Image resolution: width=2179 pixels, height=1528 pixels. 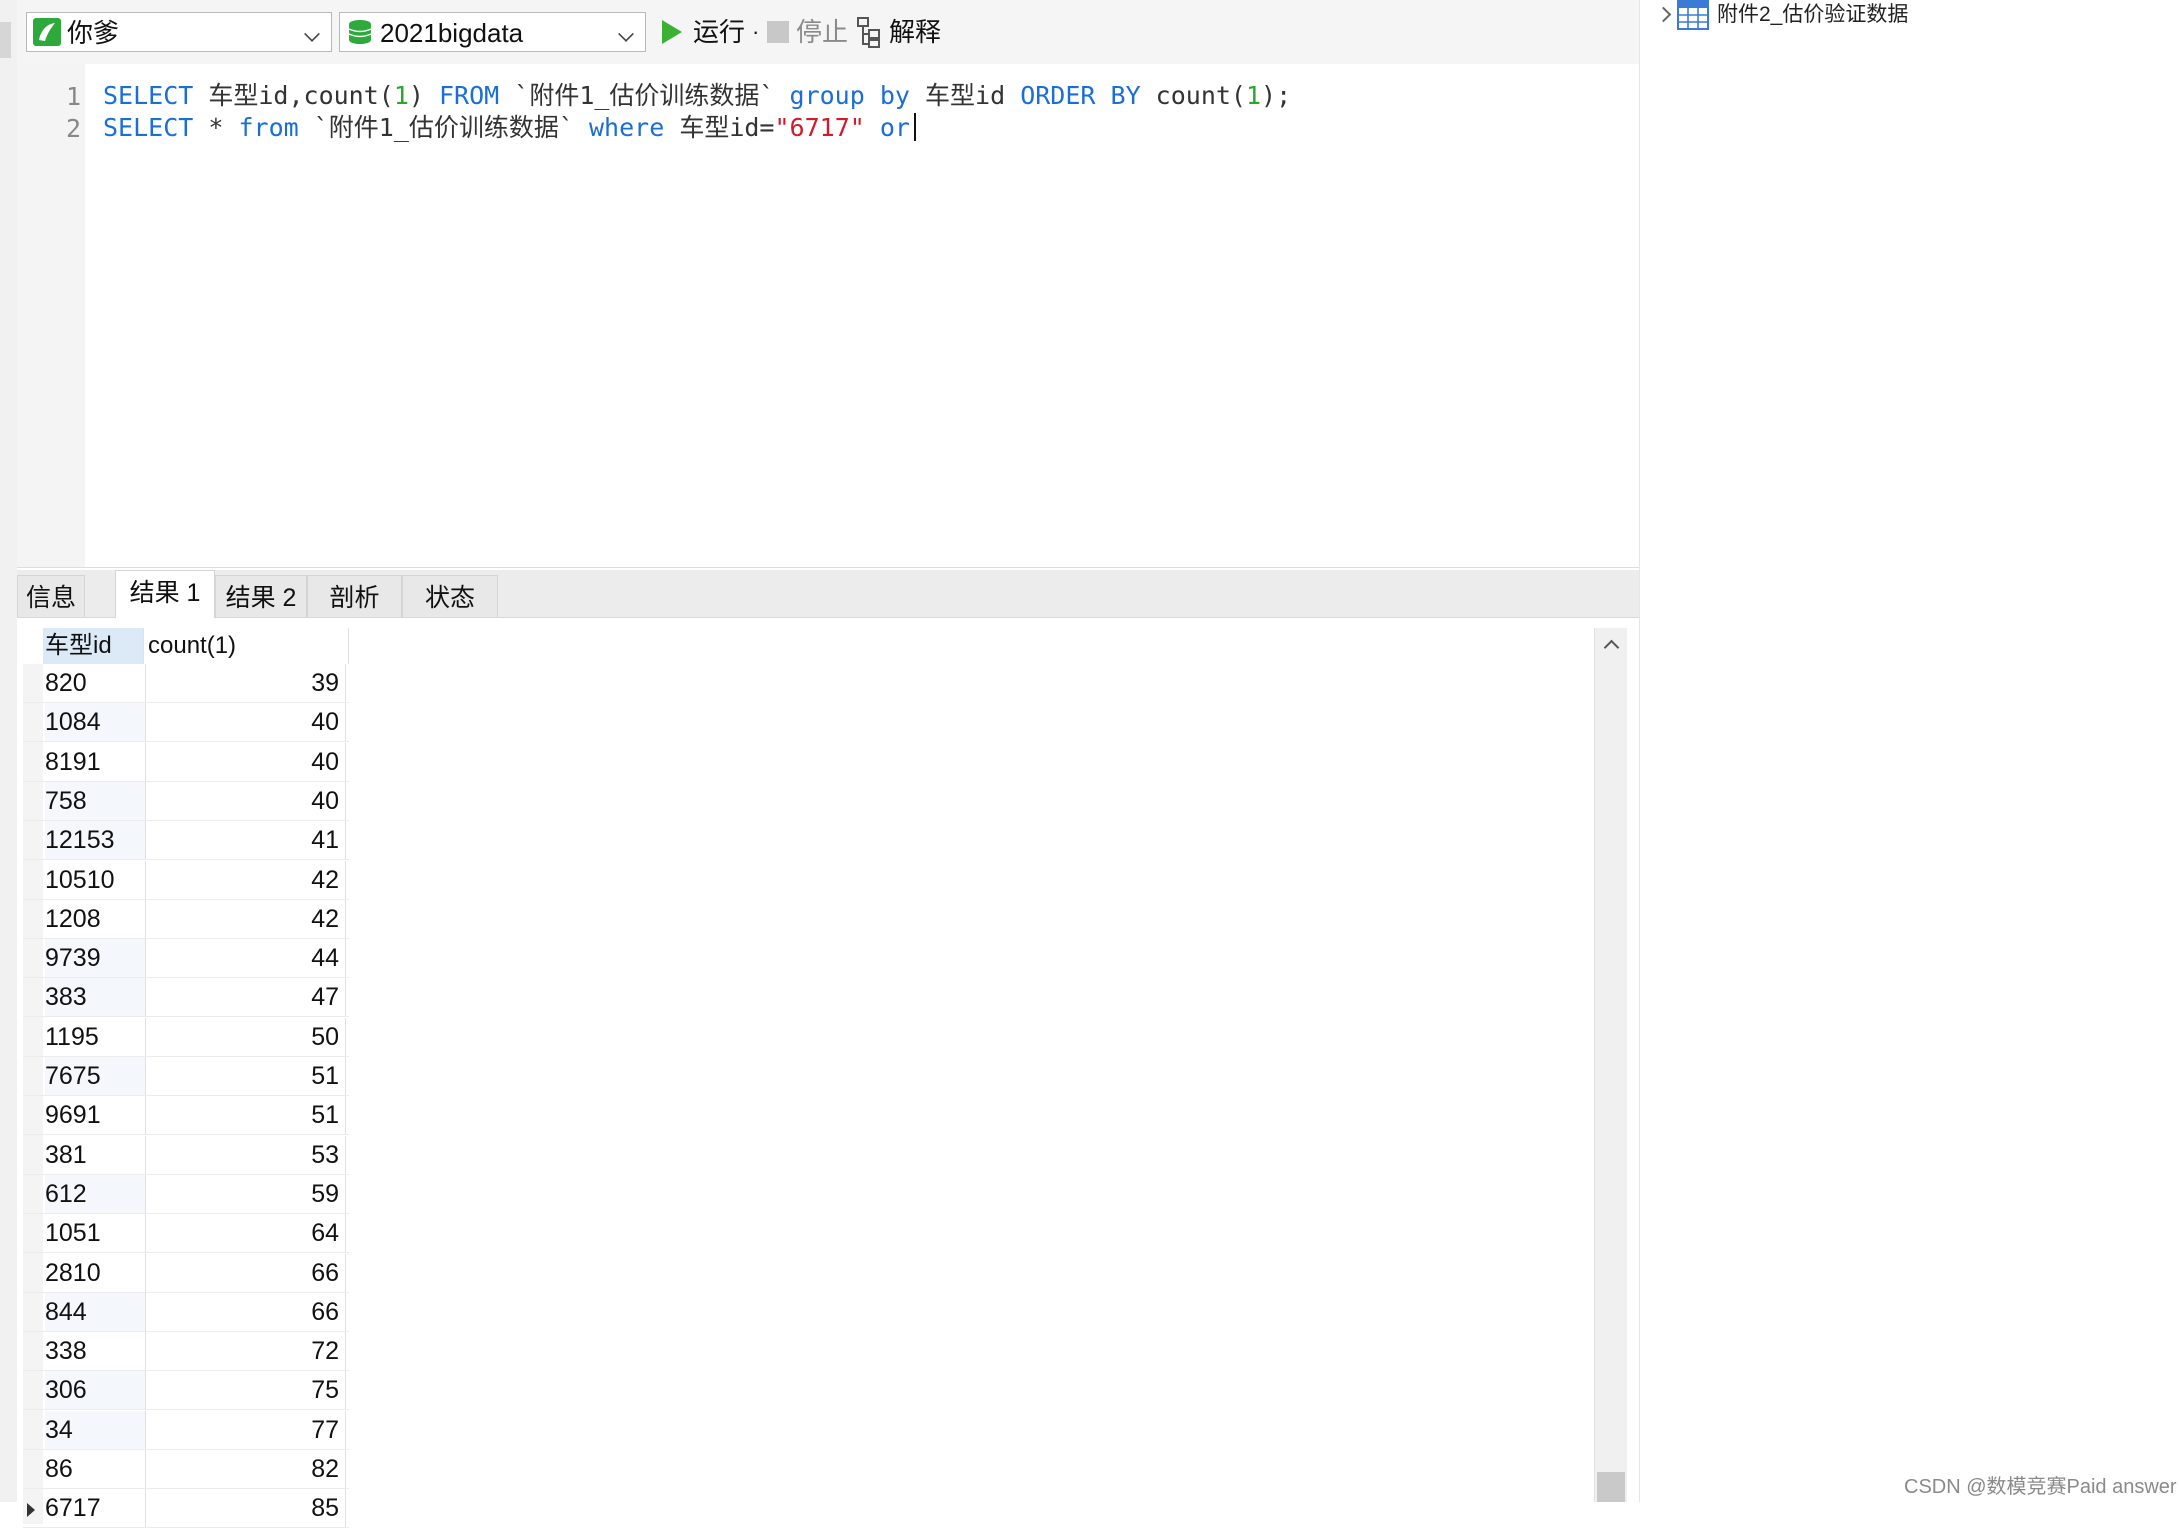 What do you see at coordinates (148, 127) in the screenshot?
I see `code-token: SELECT` at bounding box center [148, 127].